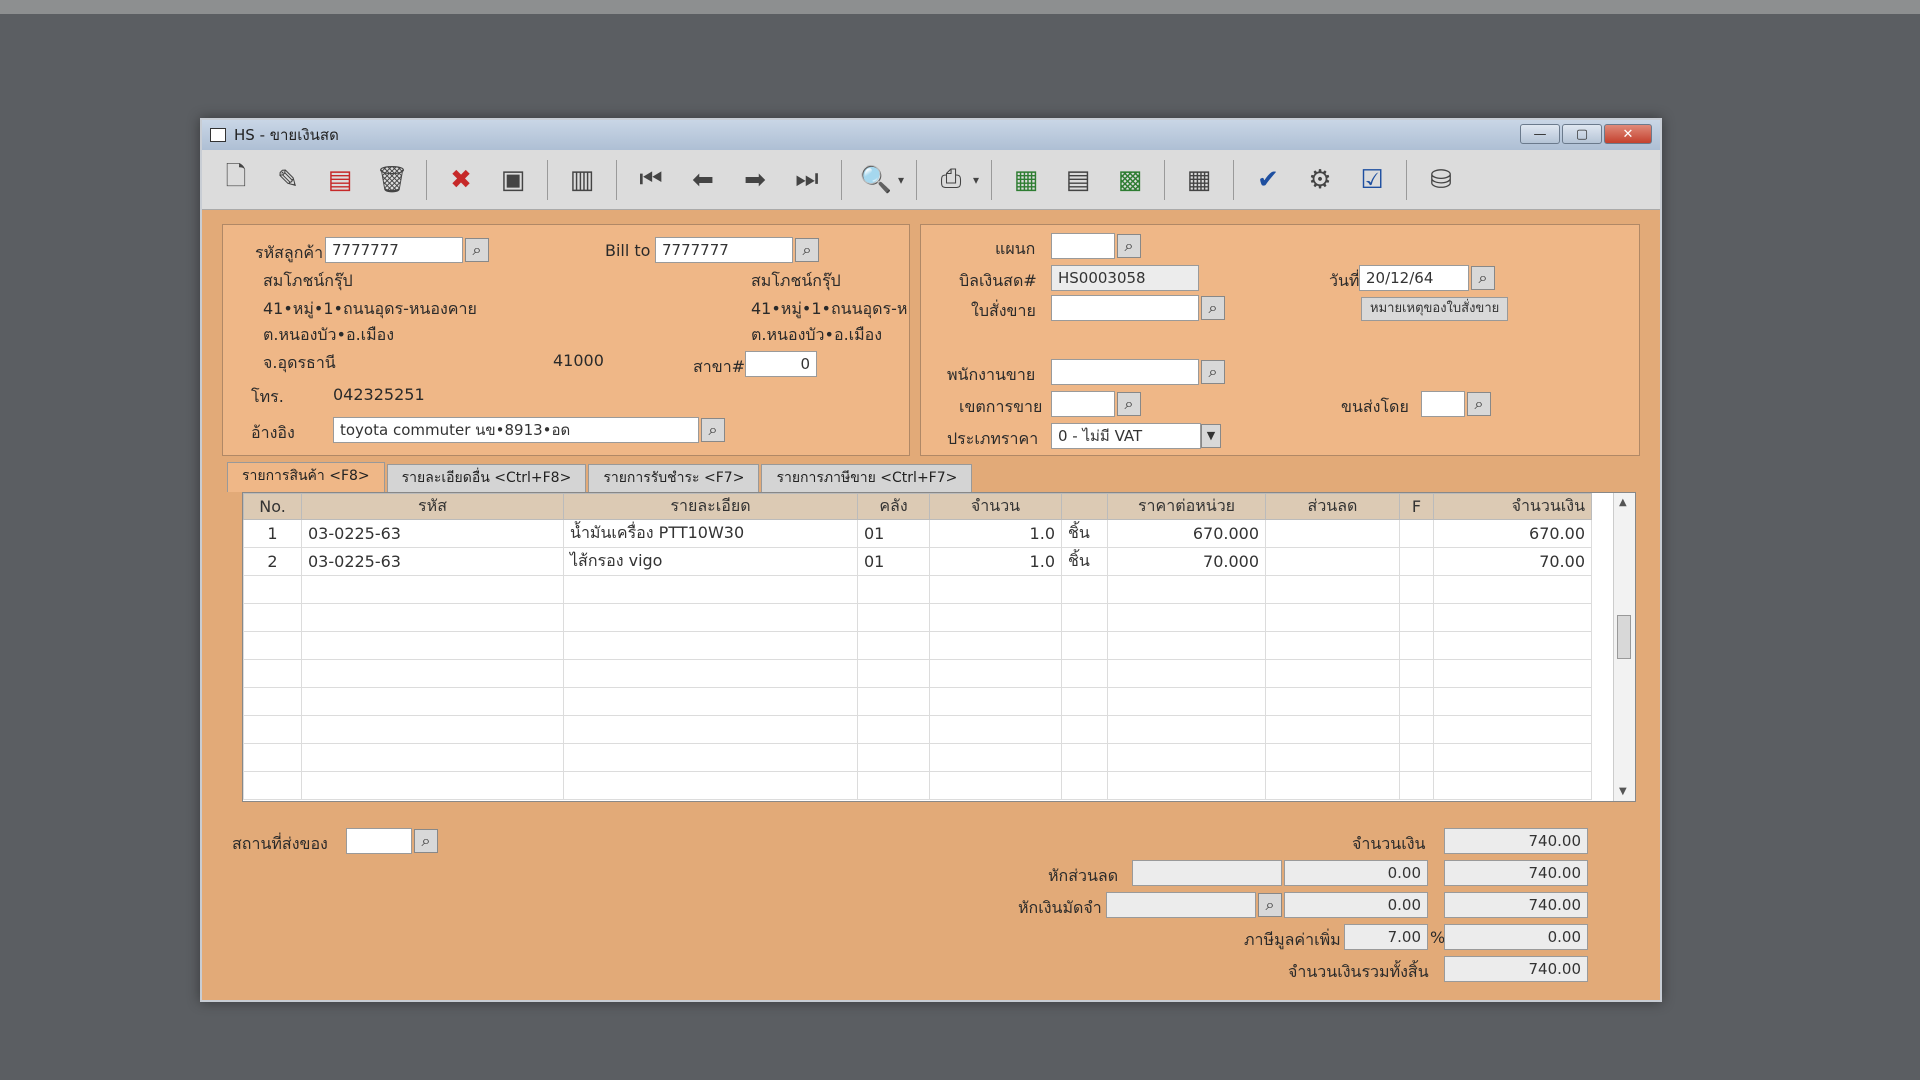 This screenshot has height=1080, width=1920. What do you see at coordinates (781, 364) in the screenshot?
I see `branch-field: 0` at bounding box center [781, 364].